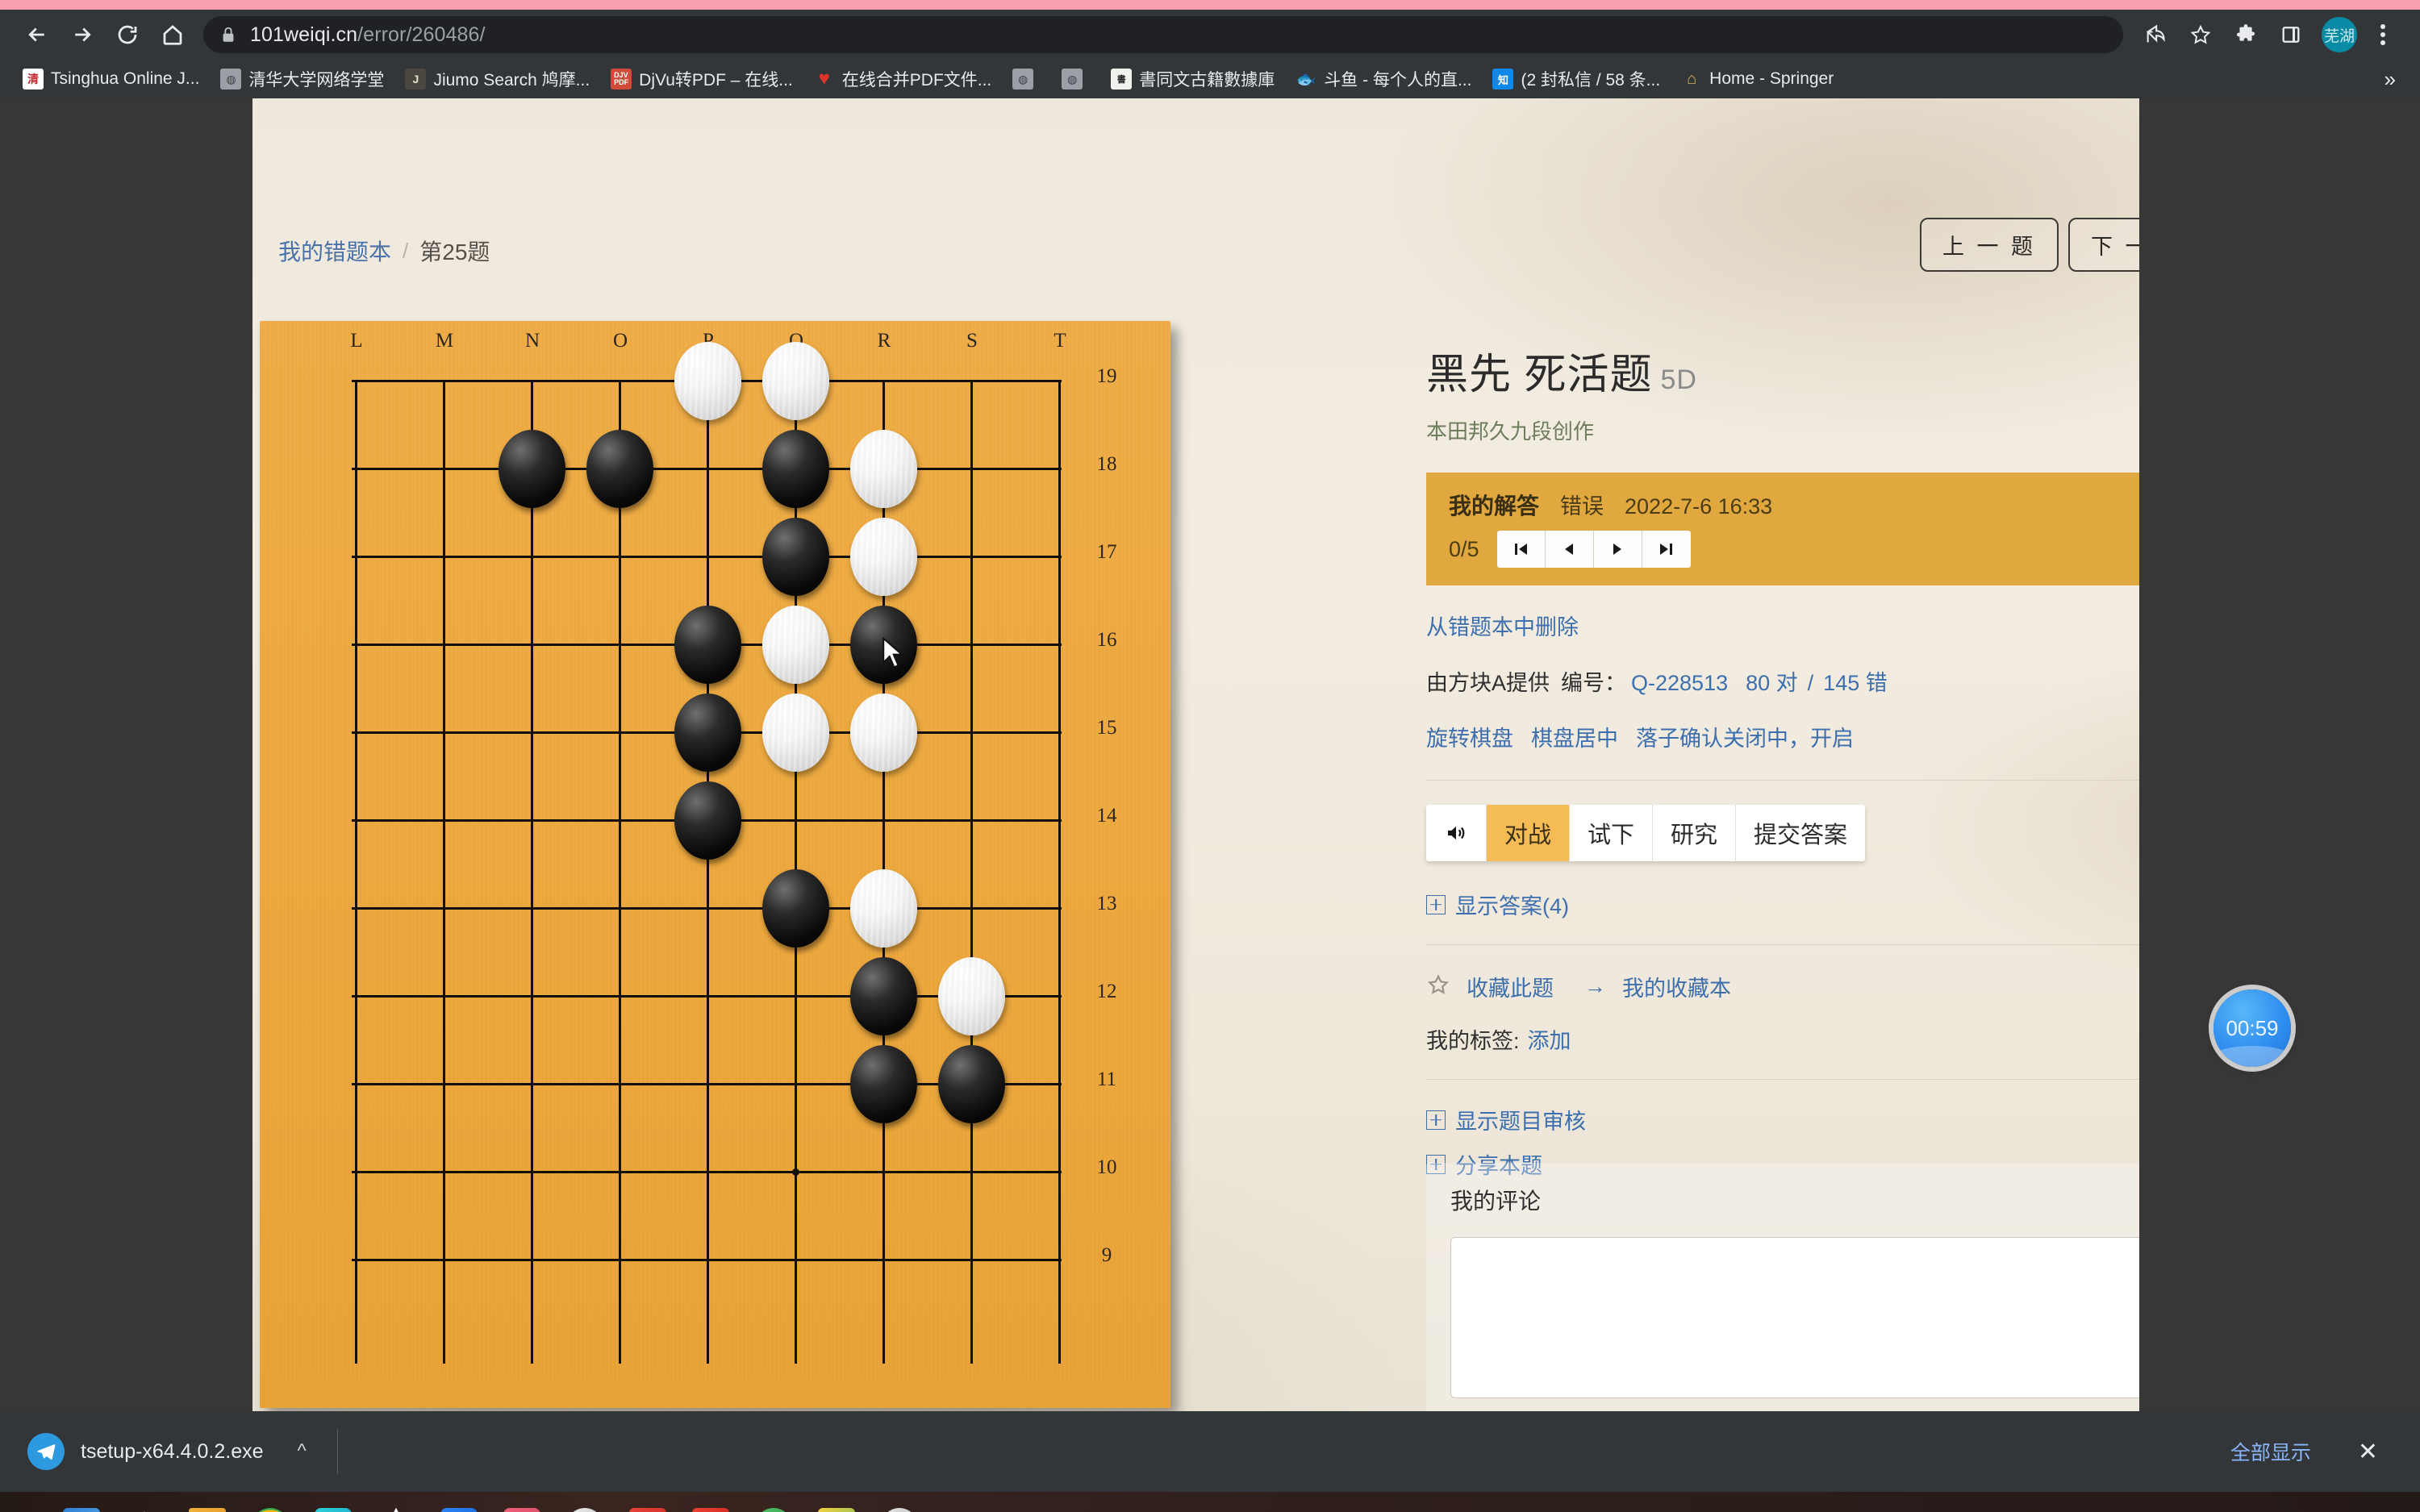 The height and width of the screenshot is (1512, 2420). What do you see at coordinates (2271, 1452) in the screenshot?
I see `show-all-downloads-button: 全部显示` at bounding box center [2271, 1452].